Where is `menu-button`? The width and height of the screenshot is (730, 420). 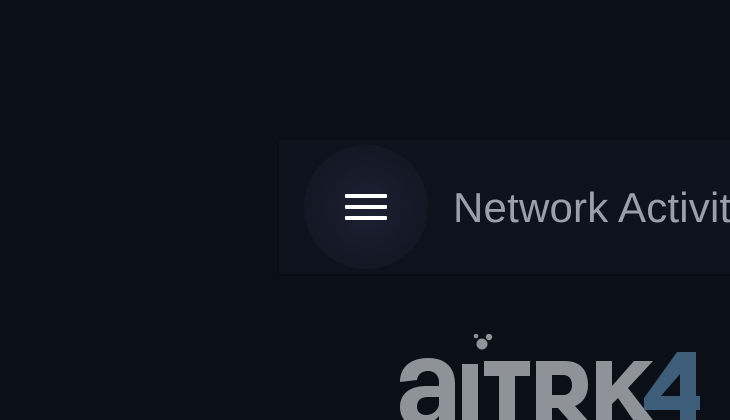
menu-button is located at coordinates (366, 207).